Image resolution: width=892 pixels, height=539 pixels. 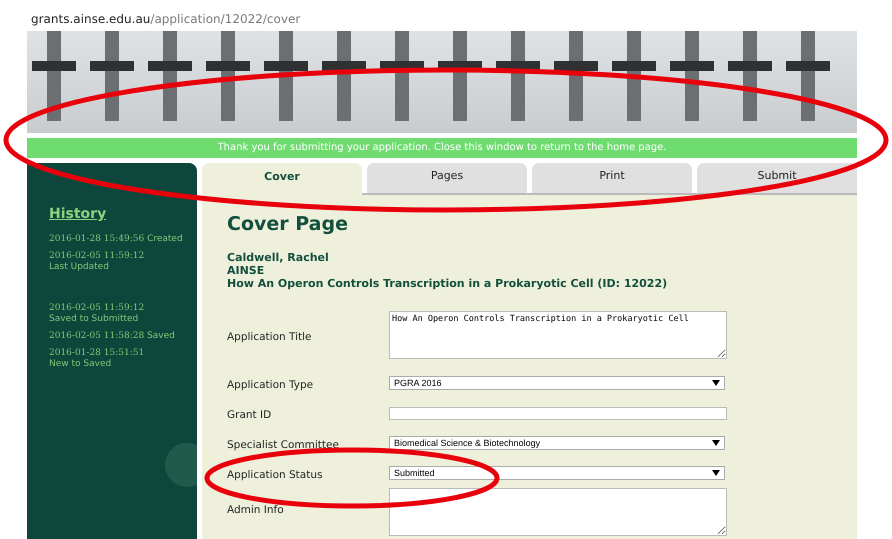 What do you see at coordinates (442, 148) in the screenshot?
I see `success-message: Thank you for submitting your application. Close this window to return to the home page.` at bounding box center [442, 148].